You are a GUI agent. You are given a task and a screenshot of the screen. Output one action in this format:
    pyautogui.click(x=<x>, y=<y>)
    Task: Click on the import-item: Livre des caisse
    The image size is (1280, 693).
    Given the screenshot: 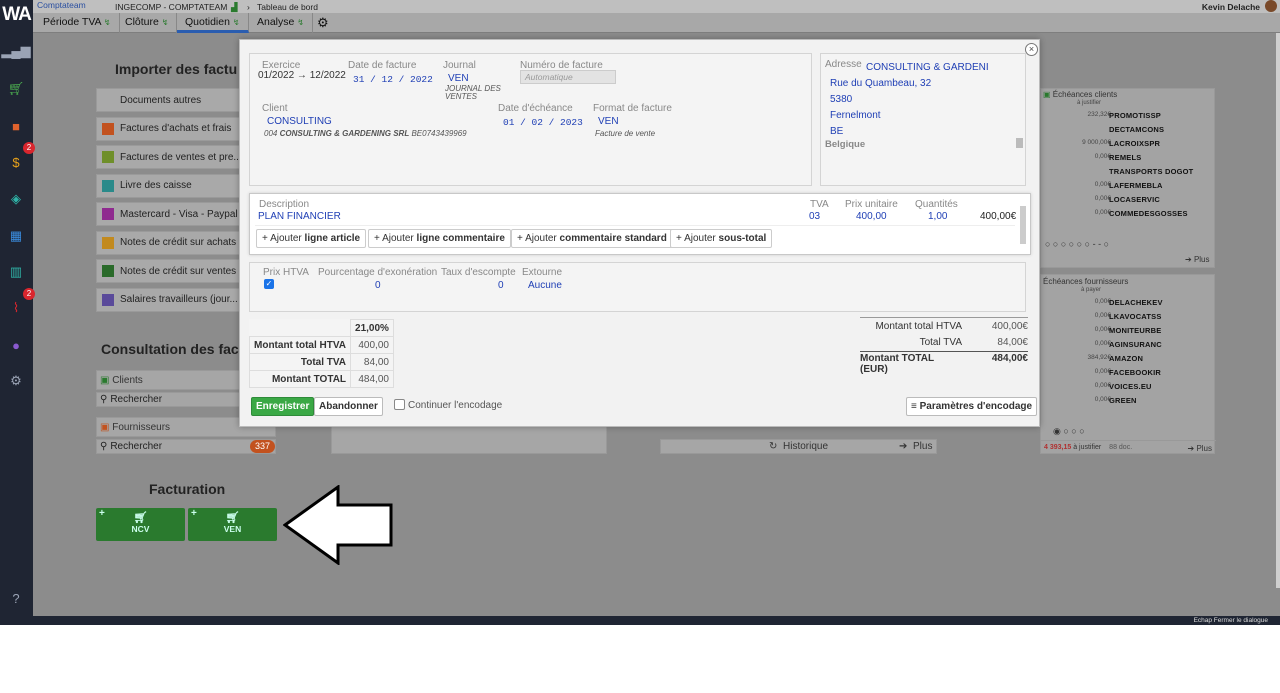 What is the action you would take?
    pyautogui.click(x=171, y=185)
    